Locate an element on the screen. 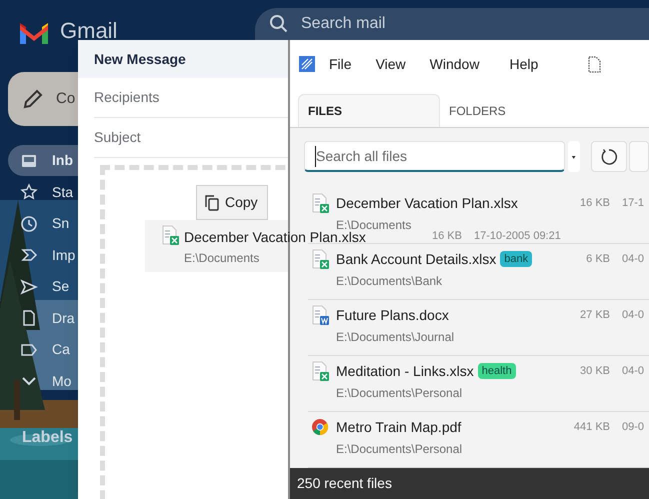 This screenshot has height=499, width=649. document-icon is located at coordinates (595, 64).